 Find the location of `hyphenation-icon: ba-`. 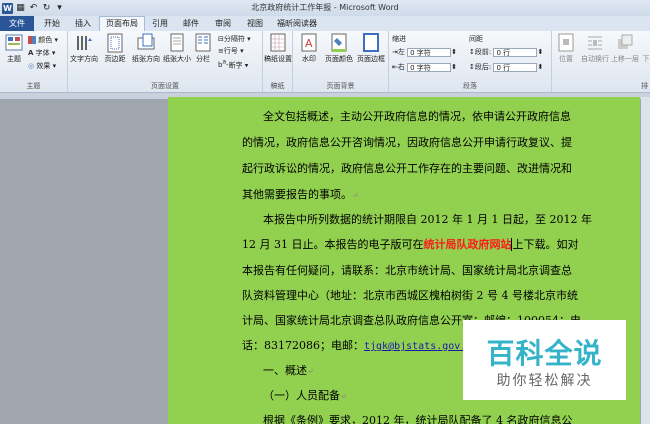

hyphenation-icon: ba- is located at coordinates (223, 65).